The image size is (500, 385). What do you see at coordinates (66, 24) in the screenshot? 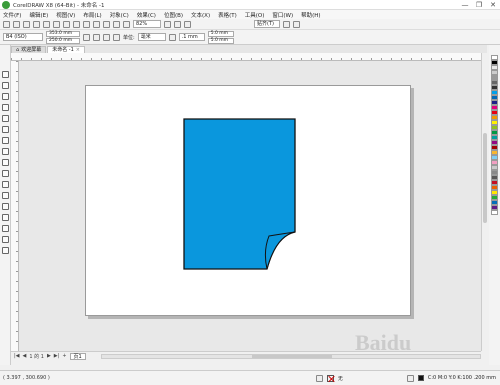
I see `paste-icon` at bounding box center [66, 24].